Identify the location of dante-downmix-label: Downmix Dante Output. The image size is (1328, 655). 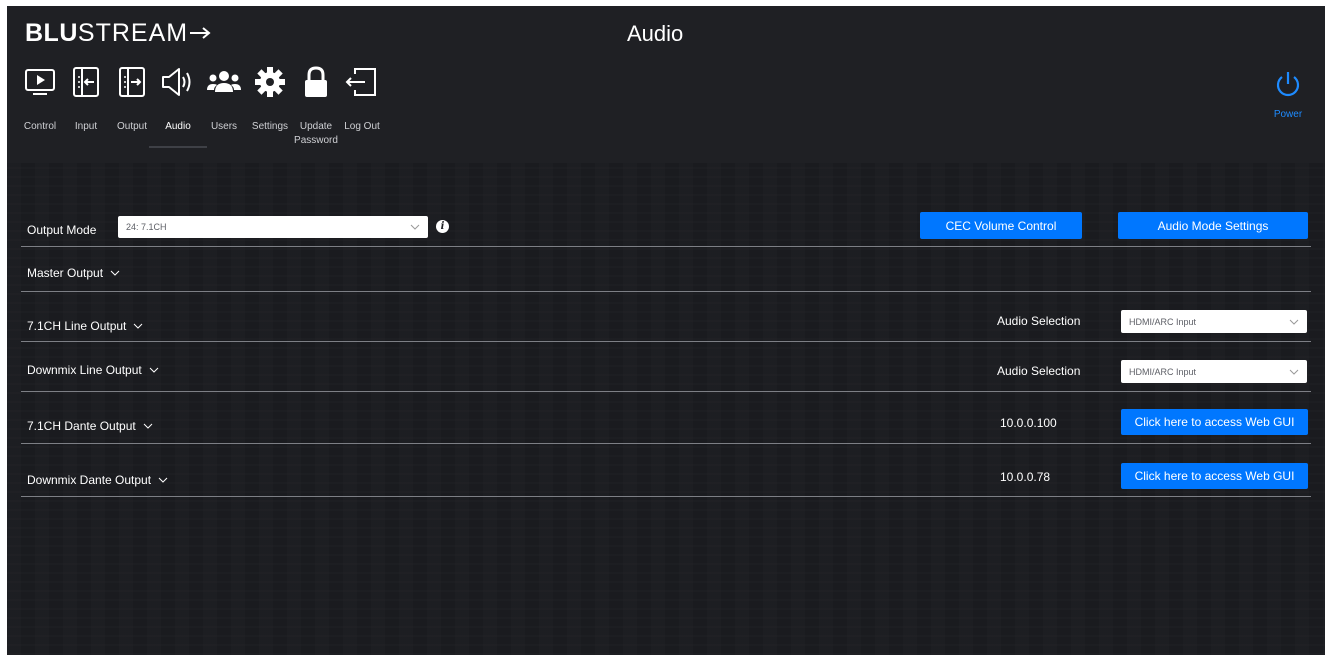
(97, 480).